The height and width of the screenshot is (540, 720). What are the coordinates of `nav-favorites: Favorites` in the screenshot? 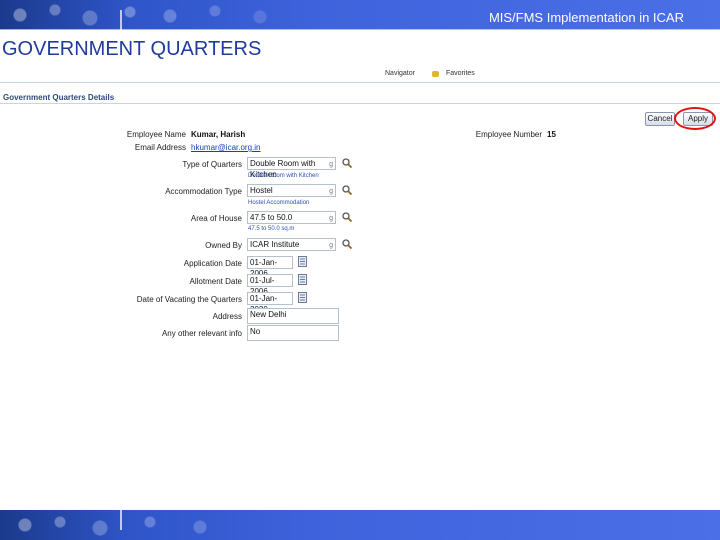 It's located at (460, 73).